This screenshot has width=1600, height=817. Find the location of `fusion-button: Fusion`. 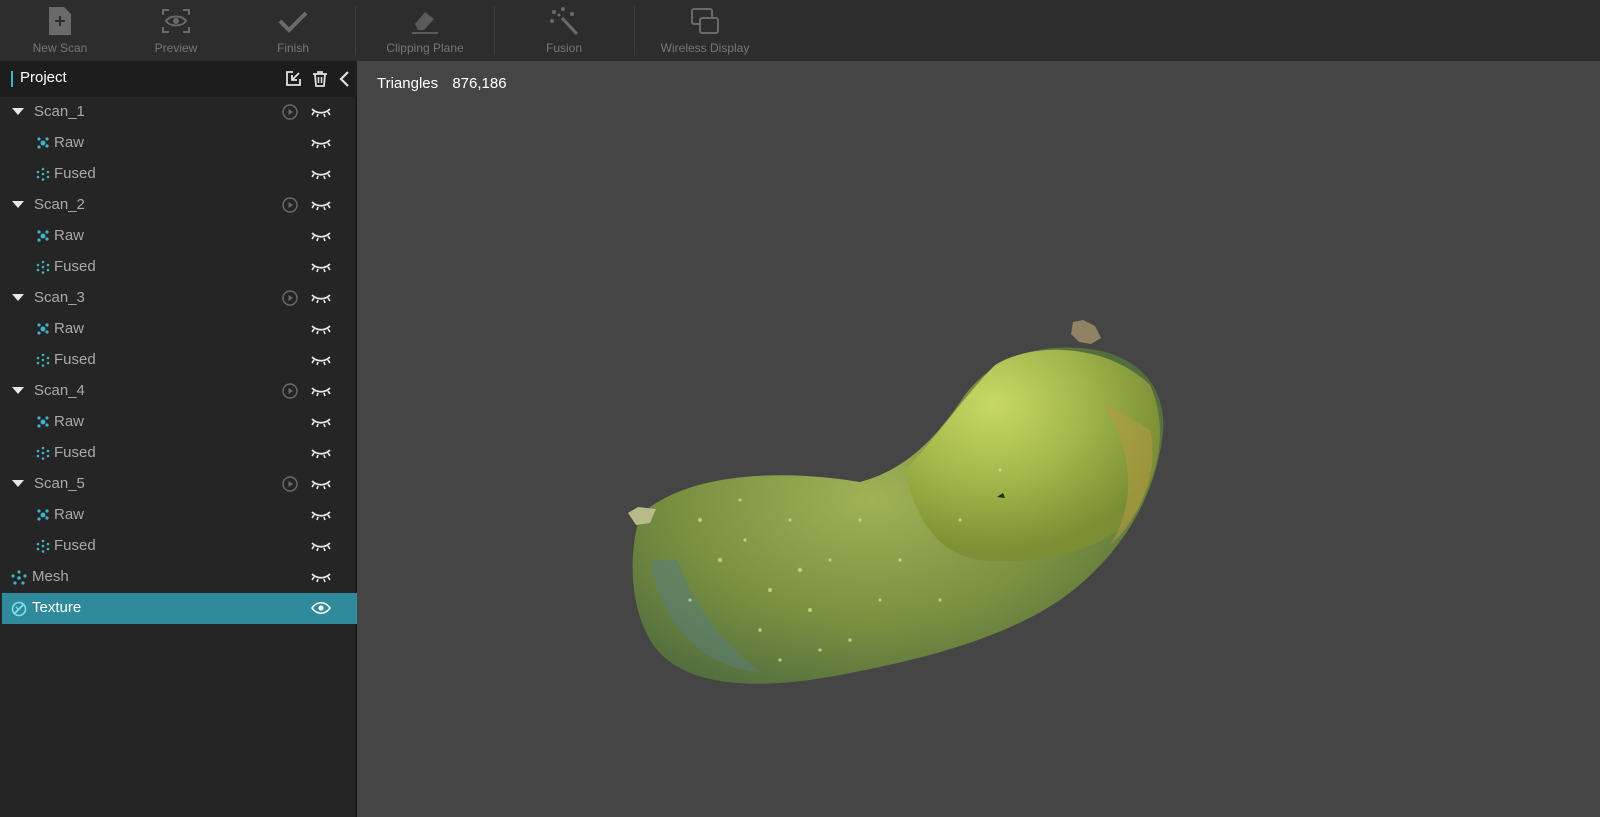

fusion-button: Fusion is located at coordinates (564, 30).